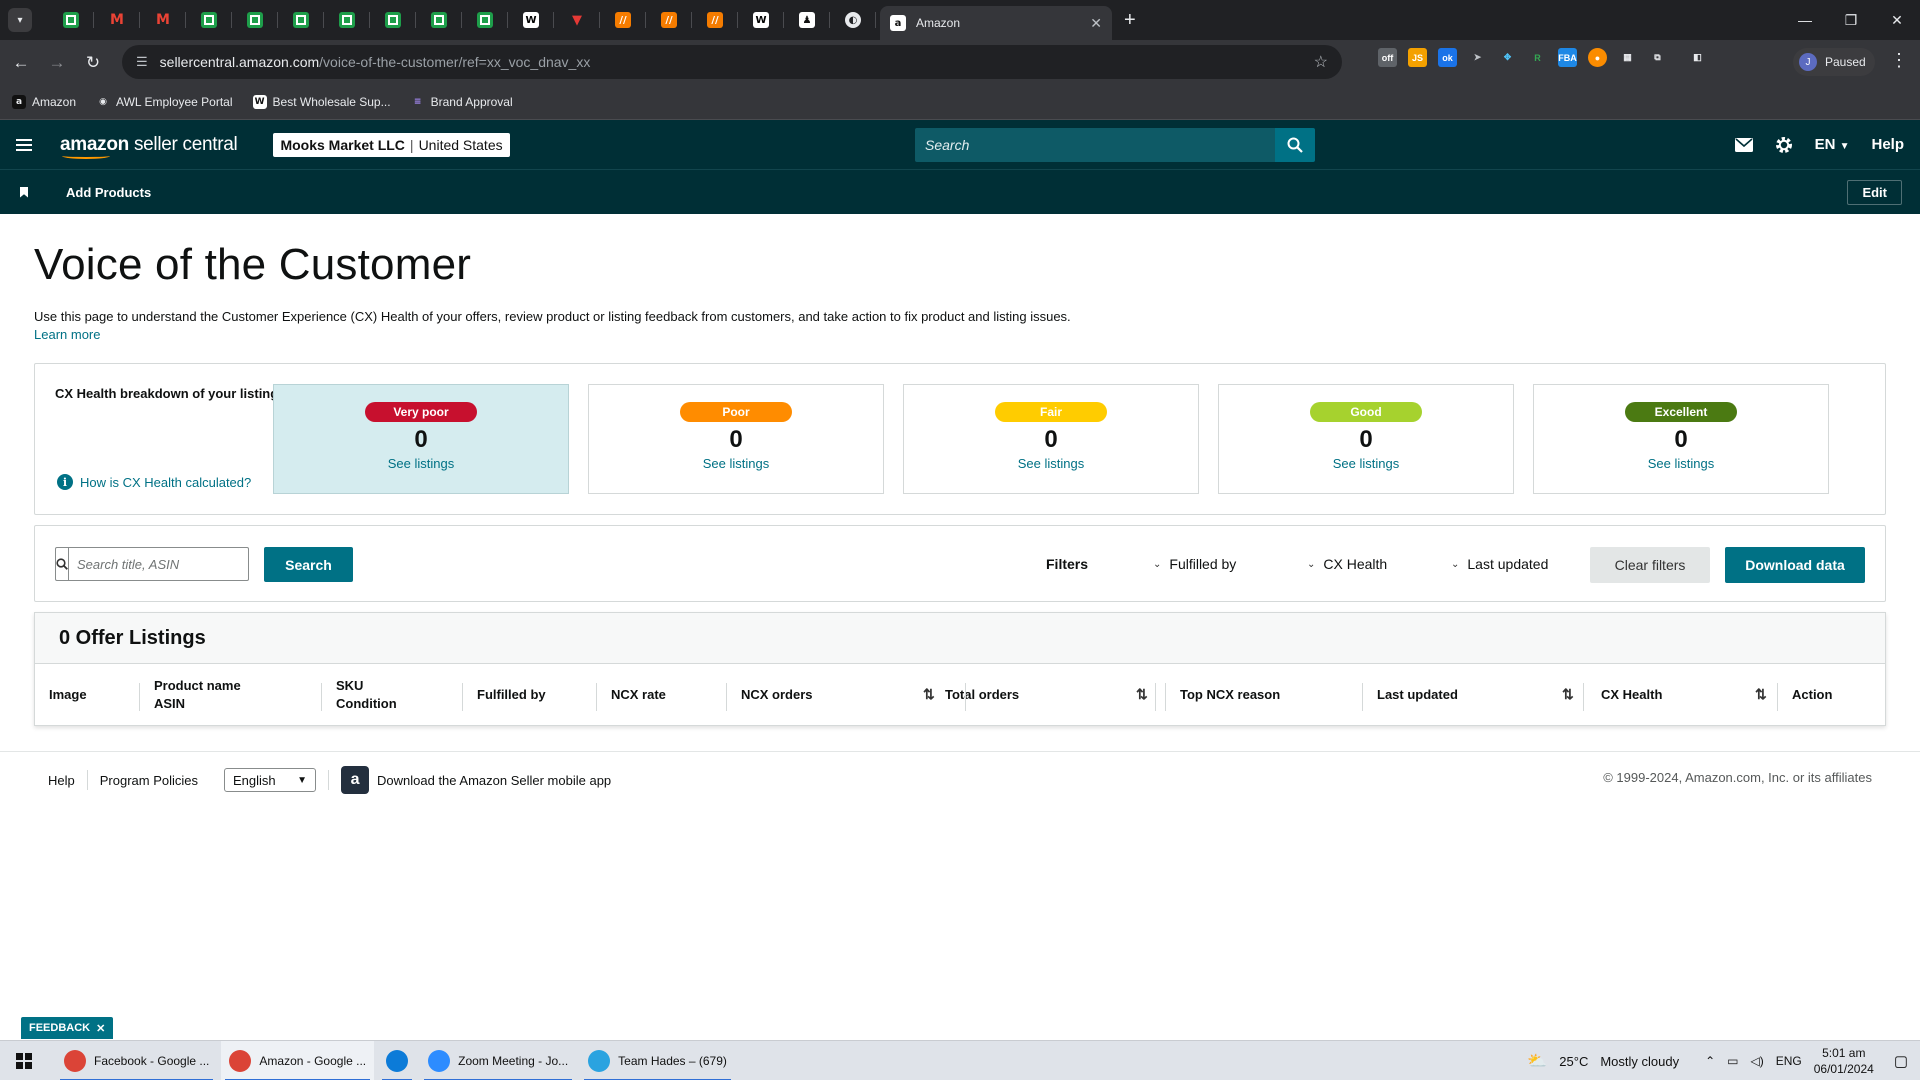  Describe the element at coordinates (68, 695) in the screenshot. I see `column-header-image: Image` at that location.